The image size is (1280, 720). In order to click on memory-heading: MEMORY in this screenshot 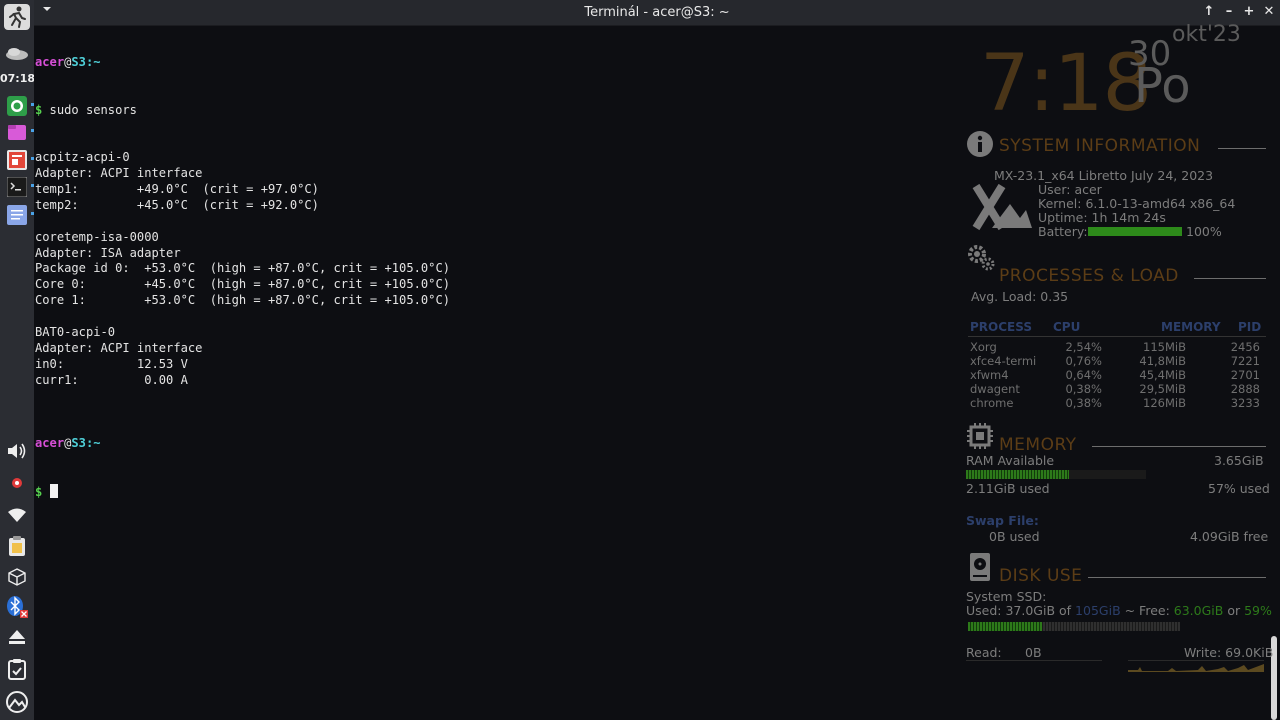, I will do `click(1038, 445)`.